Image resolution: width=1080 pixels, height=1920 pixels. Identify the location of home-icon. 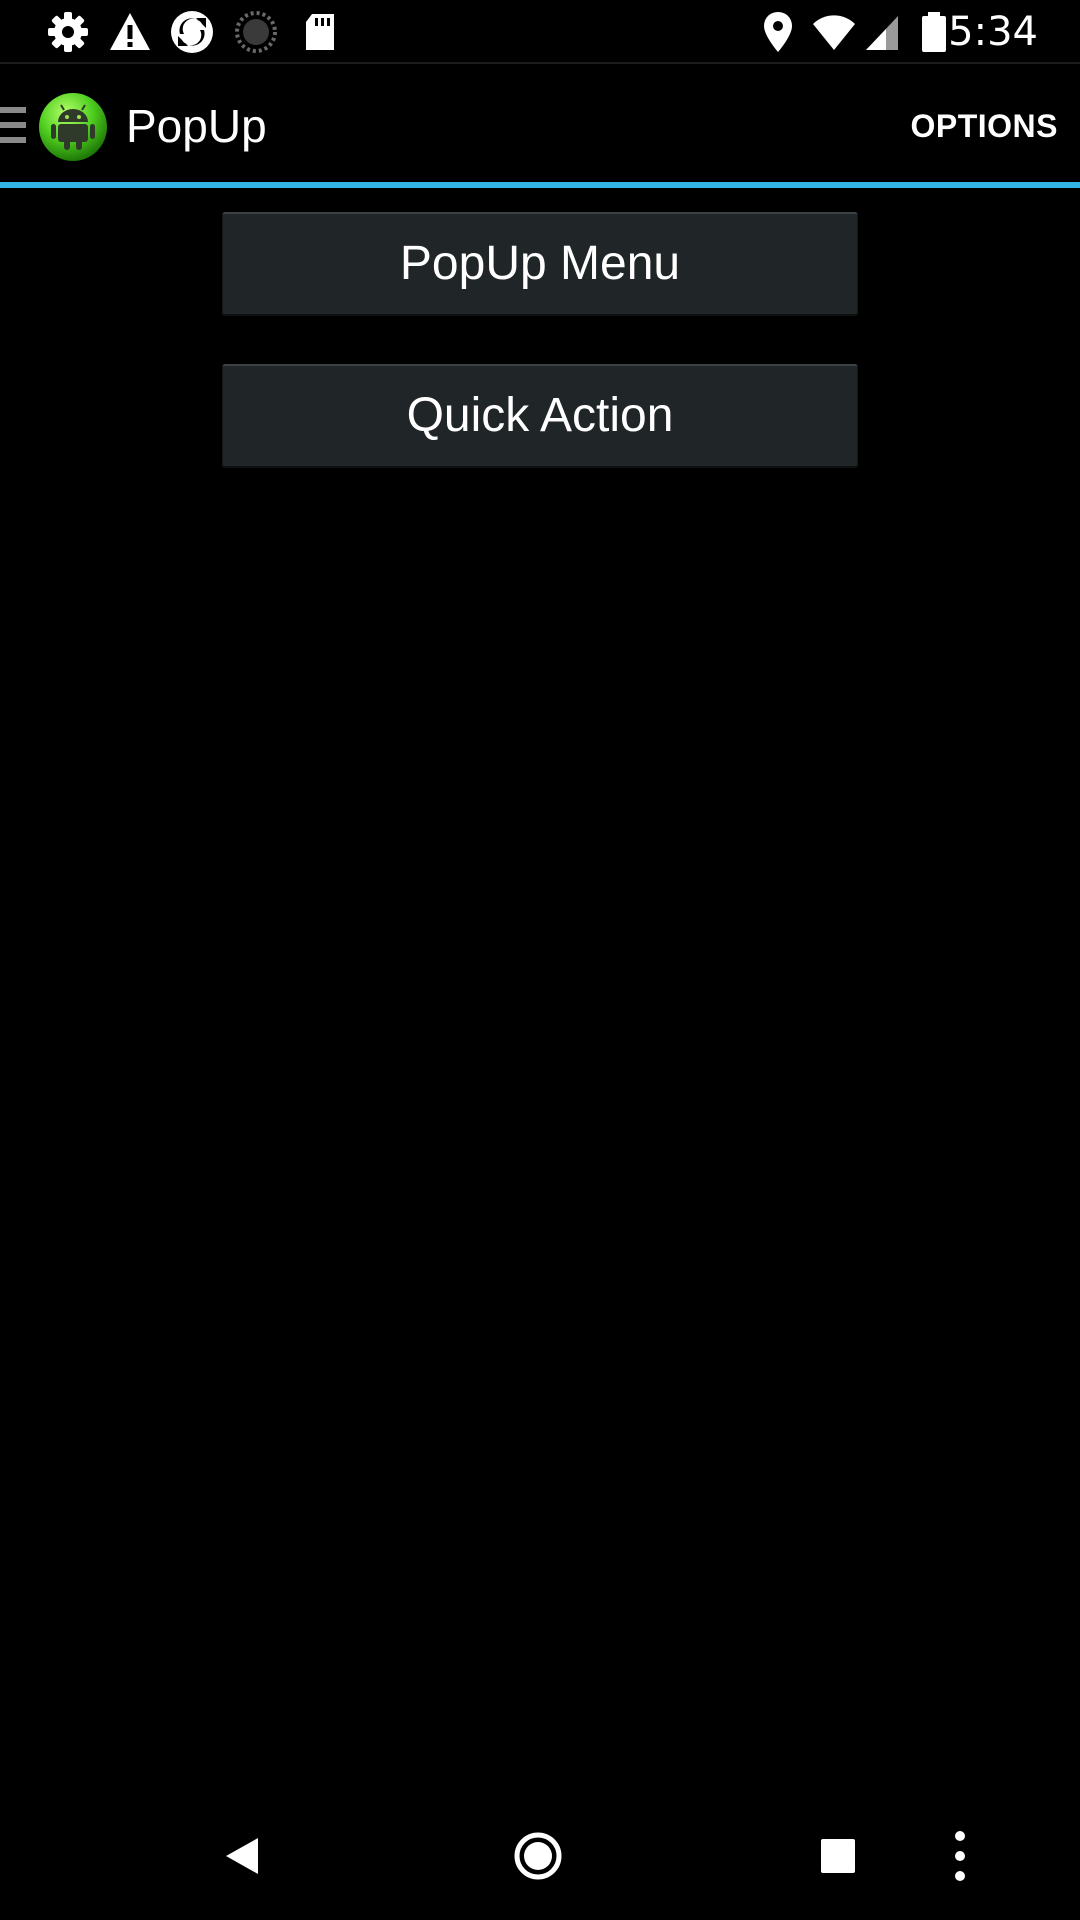
(538, 1856).